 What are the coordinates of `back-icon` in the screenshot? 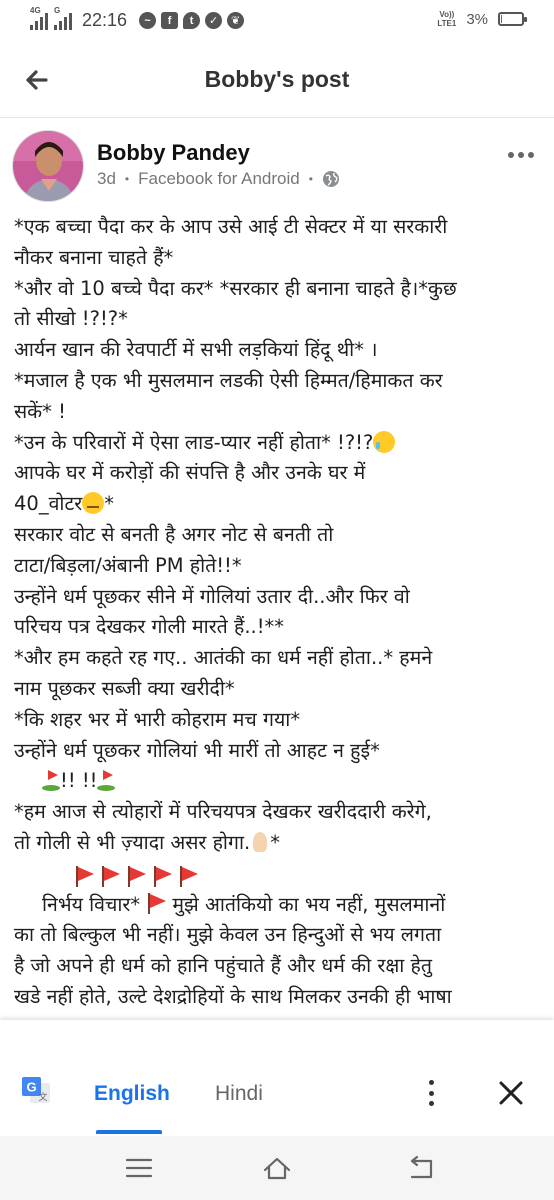 It's located at (421, 1167).